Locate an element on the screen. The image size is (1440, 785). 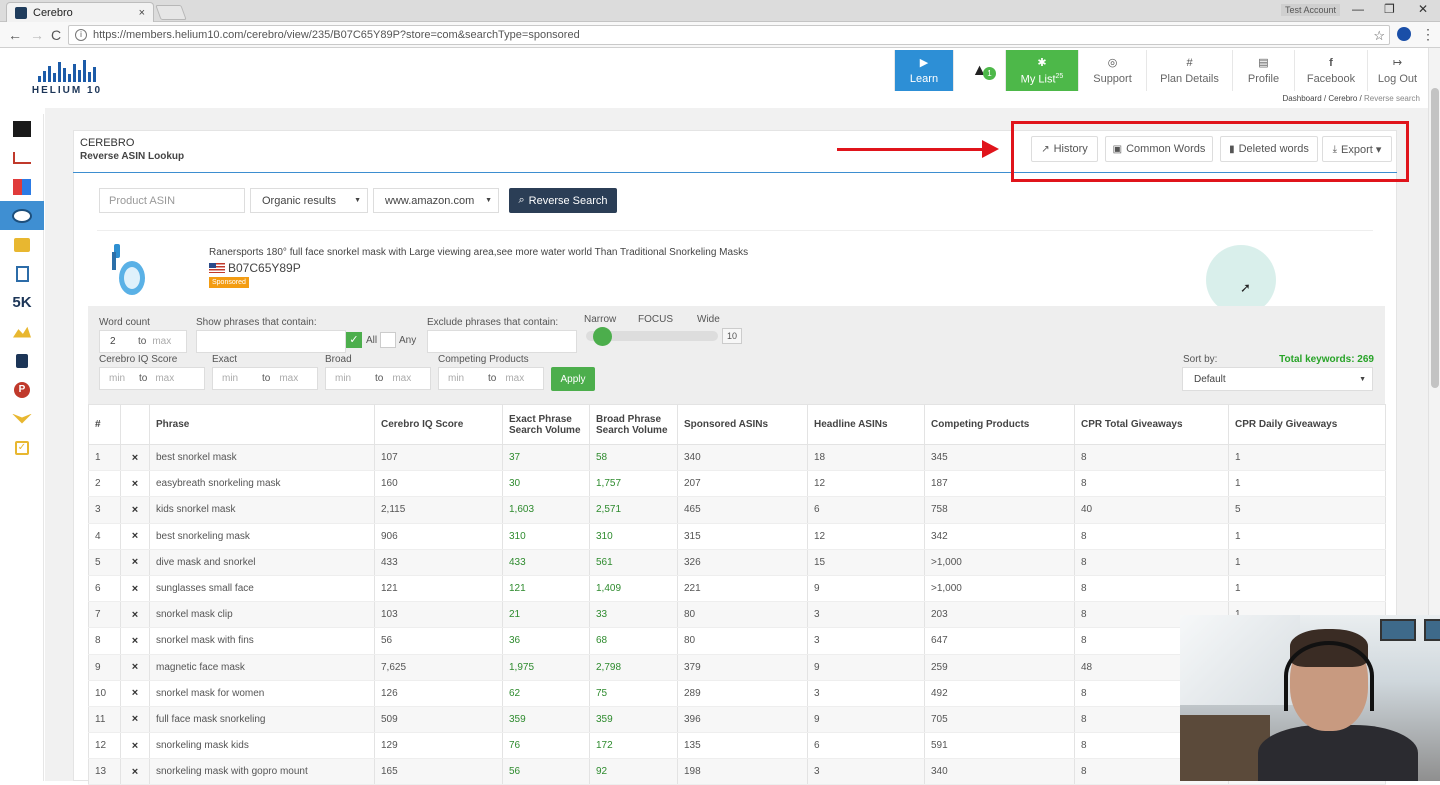
phrase-cell: best snorkel mask is located at coordinates (262, 458).